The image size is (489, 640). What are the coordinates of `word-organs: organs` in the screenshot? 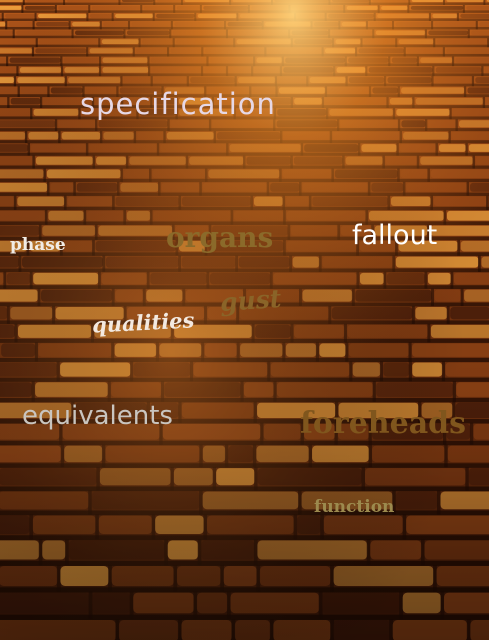 It's located at (220, 237).